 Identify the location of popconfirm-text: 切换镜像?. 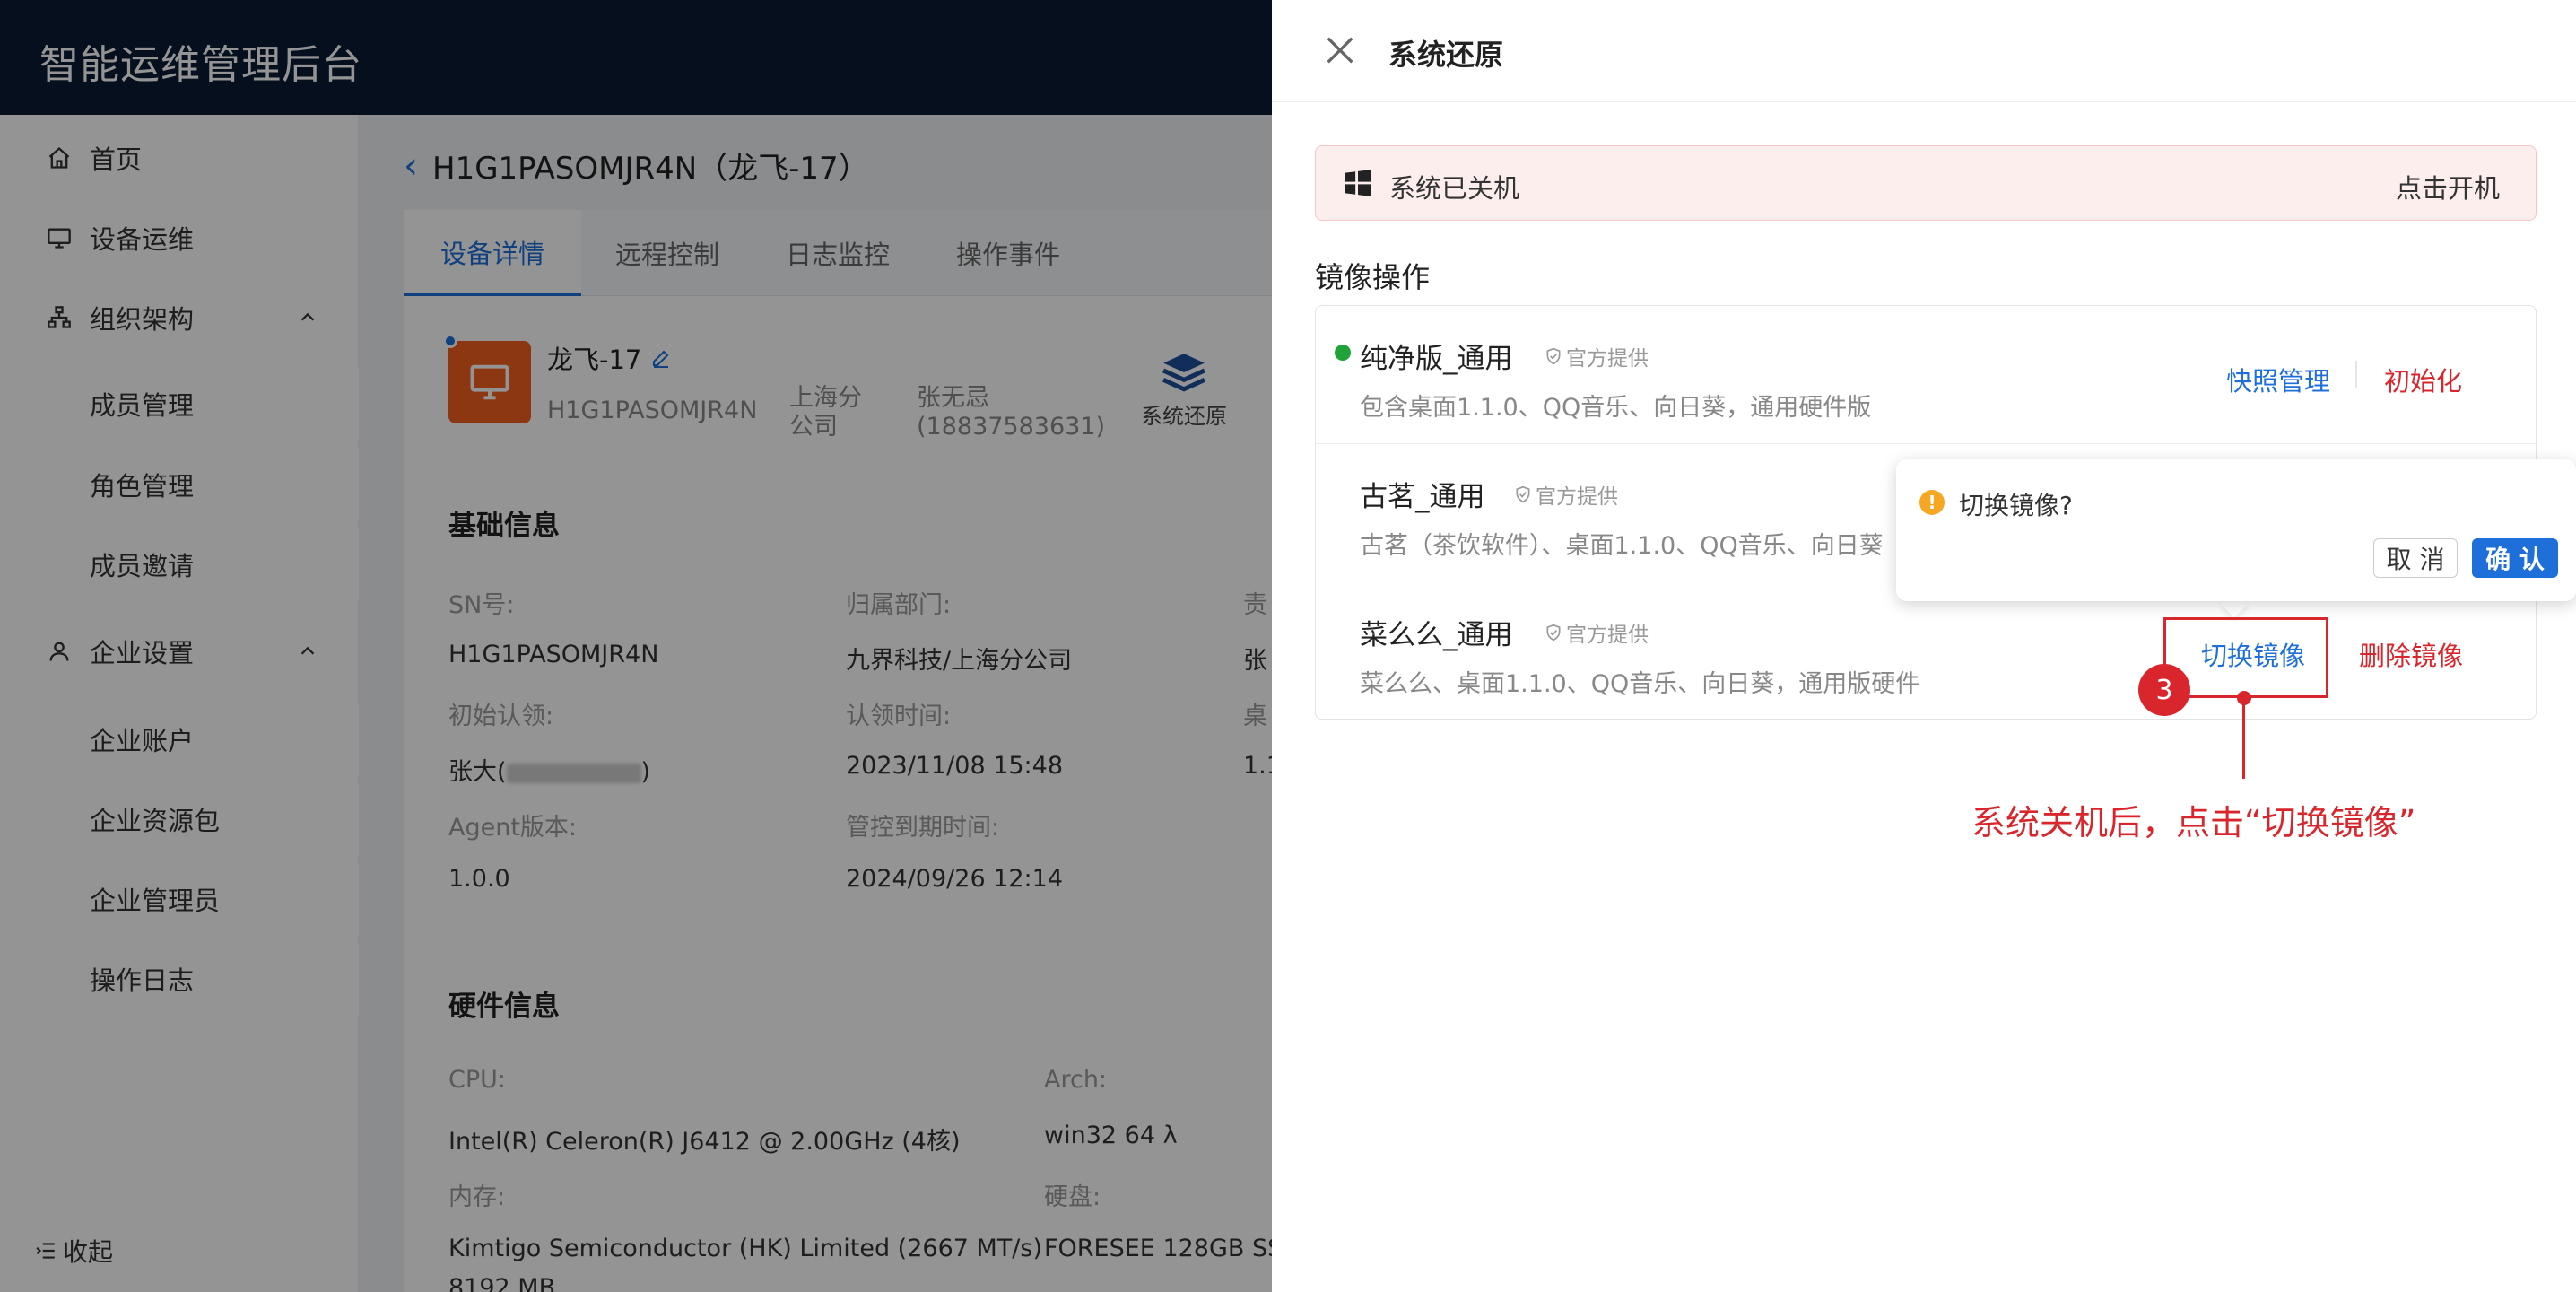
(2016, 506).